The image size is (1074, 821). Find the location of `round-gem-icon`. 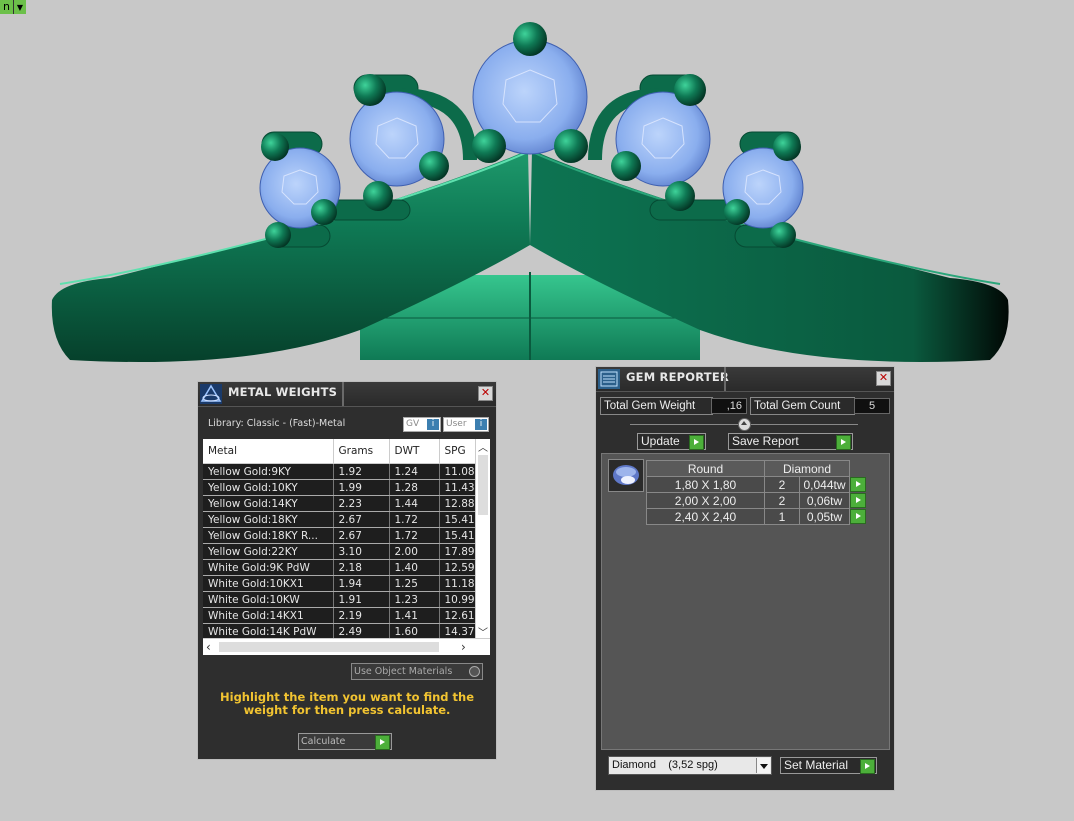

round-gem-icon is located at coordinates (626, 475).